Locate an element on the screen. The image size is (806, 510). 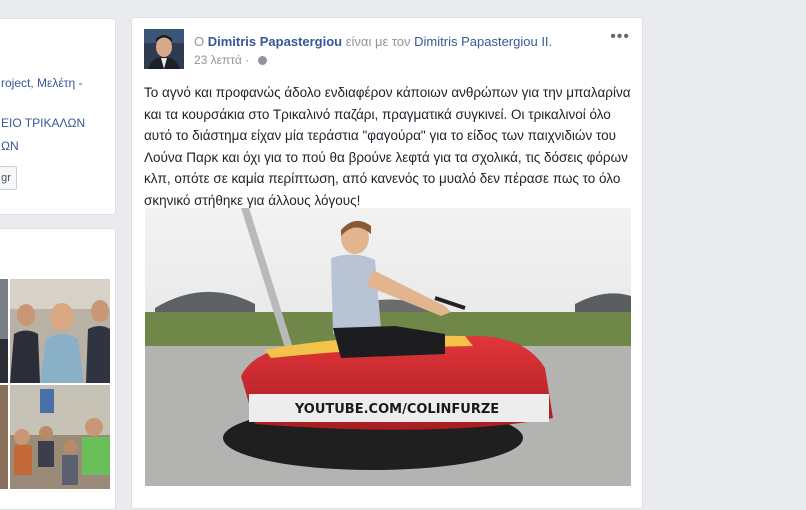
author-avatar is located at coordinates (164, 49).